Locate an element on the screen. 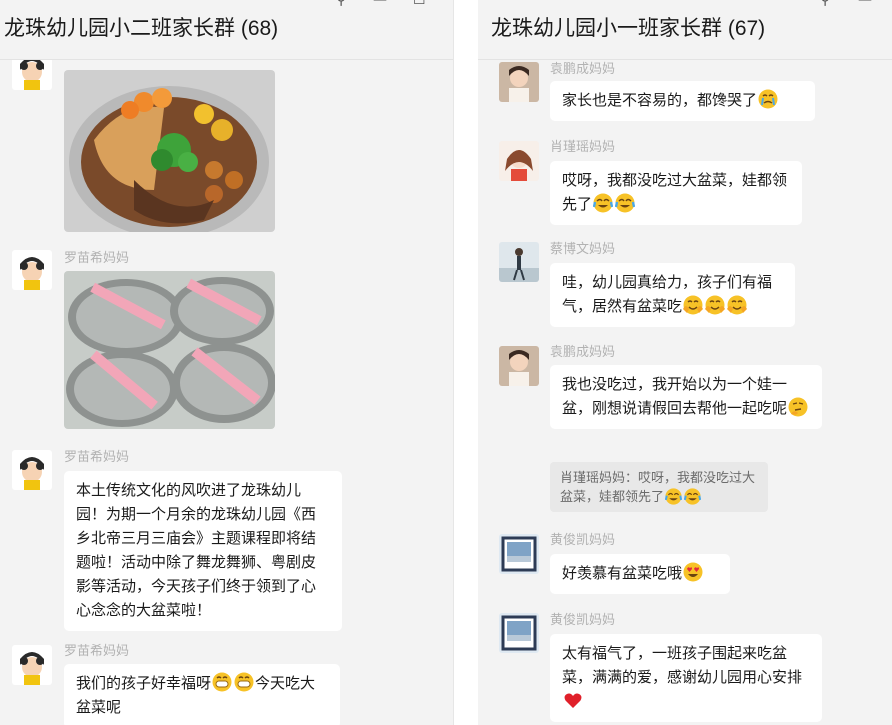 The height and width of the screenshot is (725, 892). quote-text: 肖瑾瑶妈妈：哎呀，我都没吃过大盆菜，娃都领先了 is located at coordinates (658, 487).